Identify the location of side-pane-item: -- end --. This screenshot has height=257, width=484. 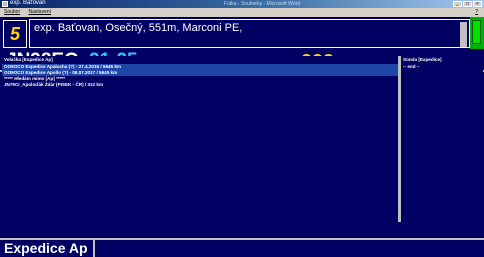
(411, 66).